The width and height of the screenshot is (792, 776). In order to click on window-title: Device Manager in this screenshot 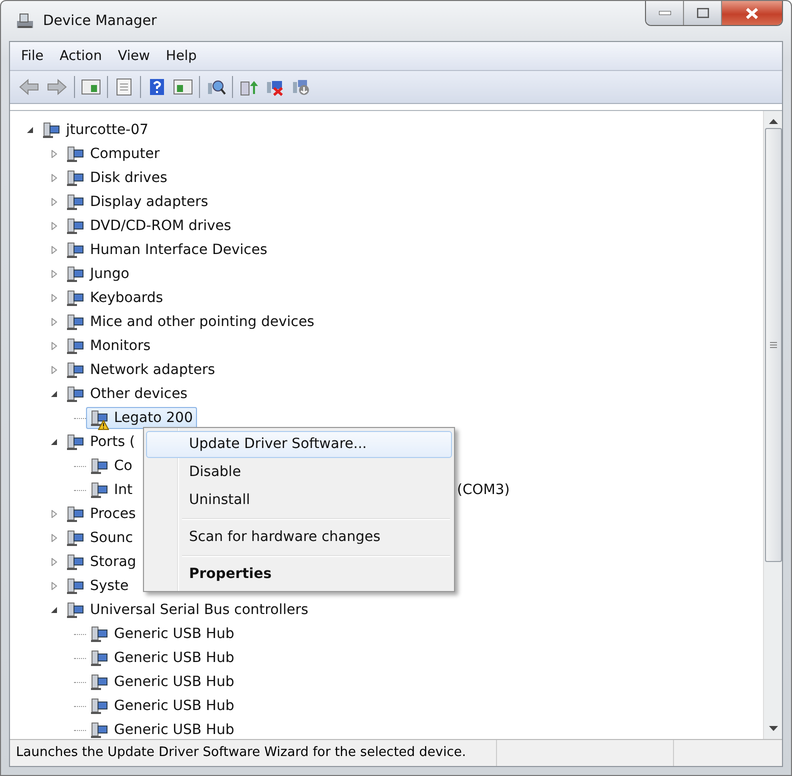, I will do `click(100, 21)`.